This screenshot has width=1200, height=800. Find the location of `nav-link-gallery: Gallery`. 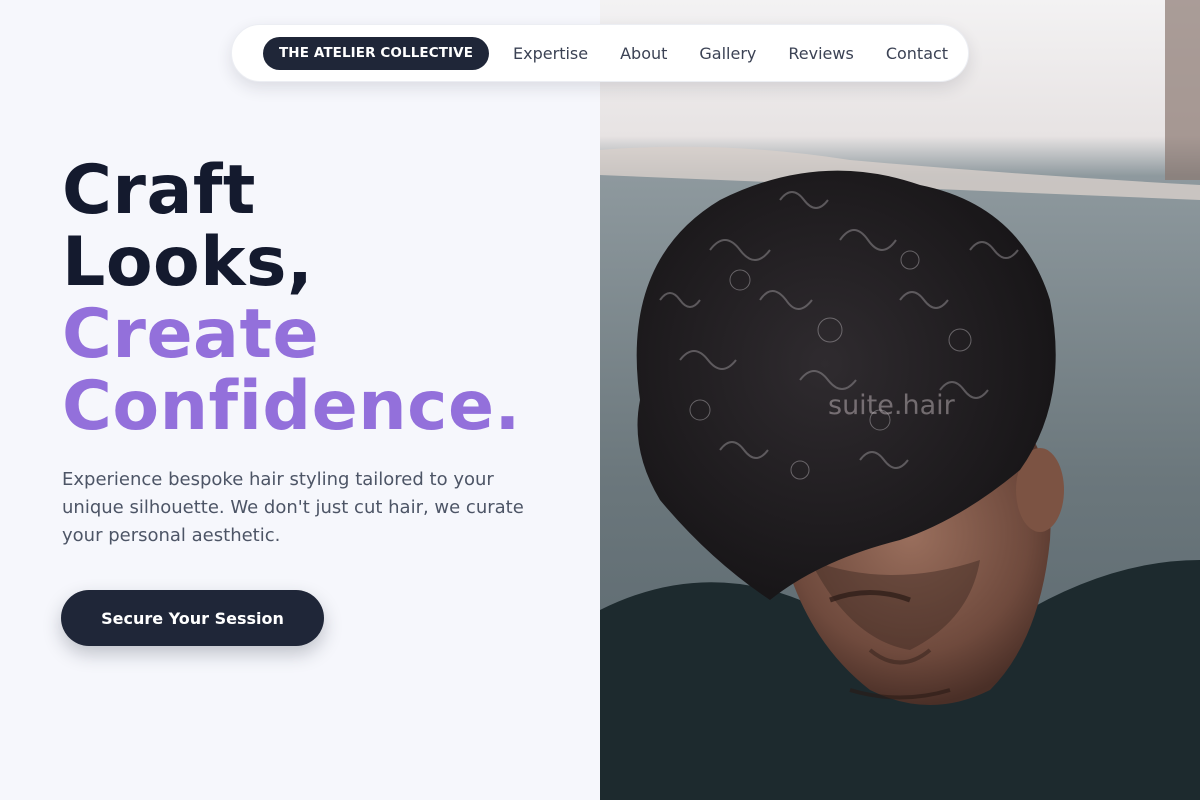

nav-link-gallery: Gallery is located at coordinates (727, 53).